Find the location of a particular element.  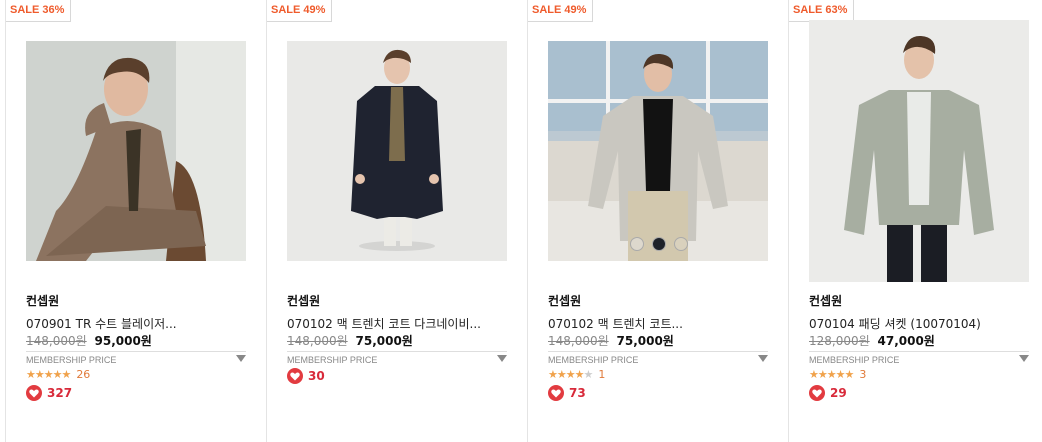

star-icon: ★★★★ is located at coordinates (566, 374).